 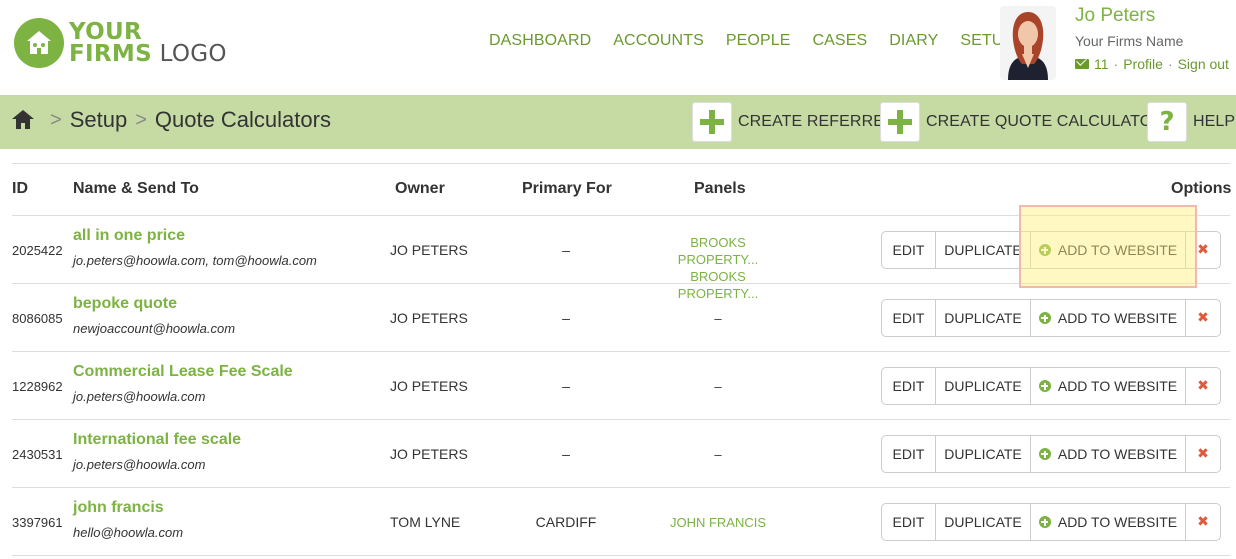 What do you see at coordinates (758, 41) in the screenshot?
I see `nav-people: PEOPLE` at bounding box center [758, 41].